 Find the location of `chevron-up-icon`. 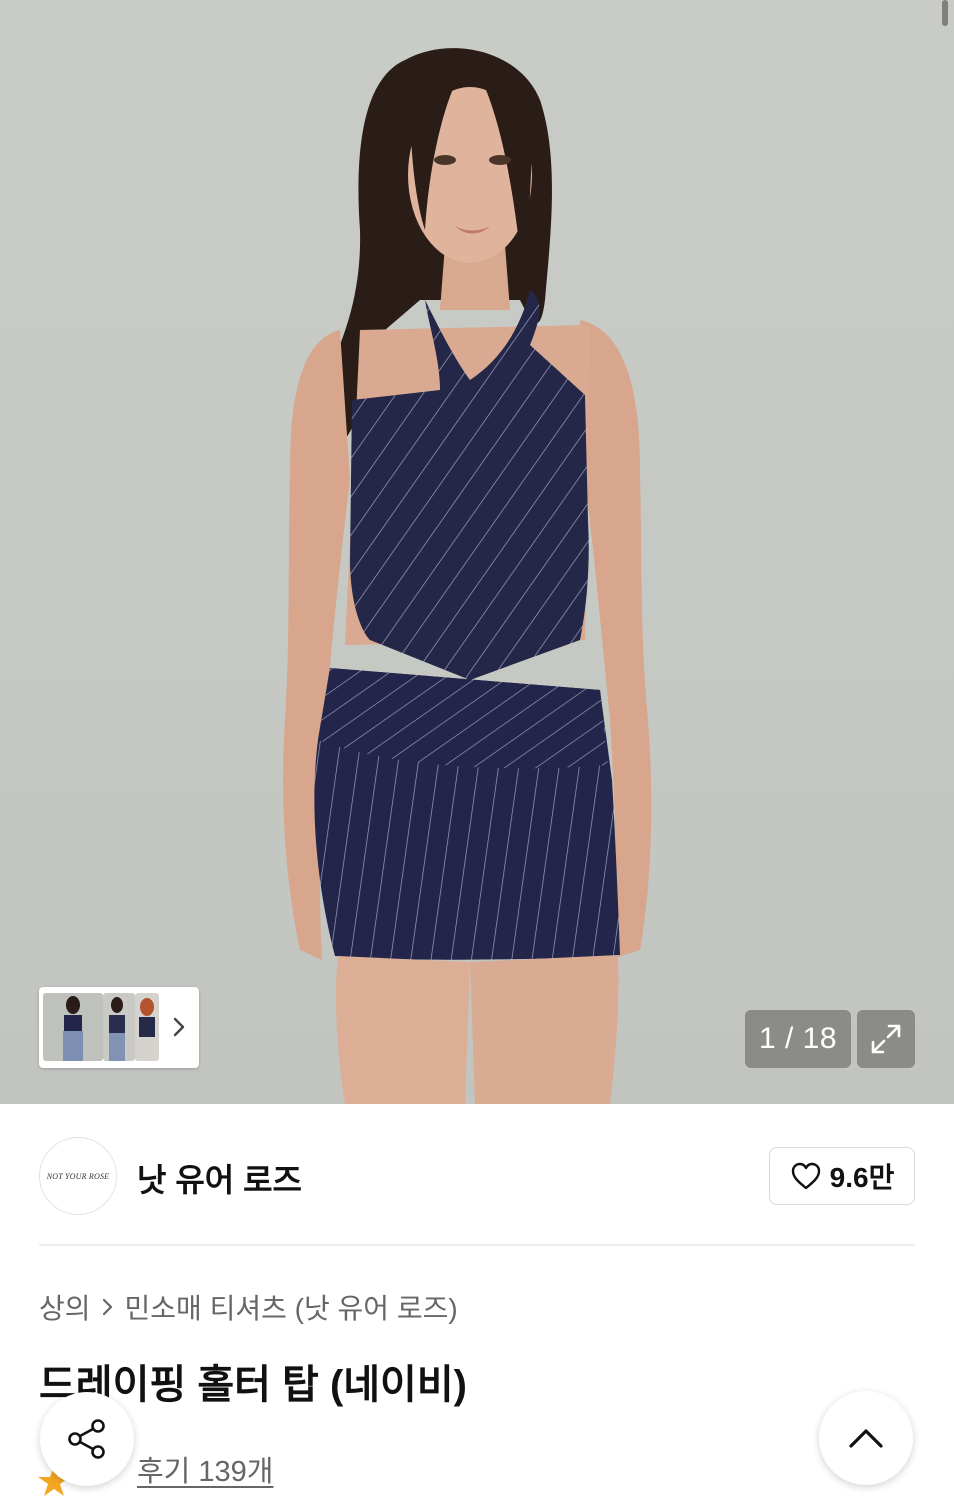

chevron-up-icon is located at coordinates (866, 1438).